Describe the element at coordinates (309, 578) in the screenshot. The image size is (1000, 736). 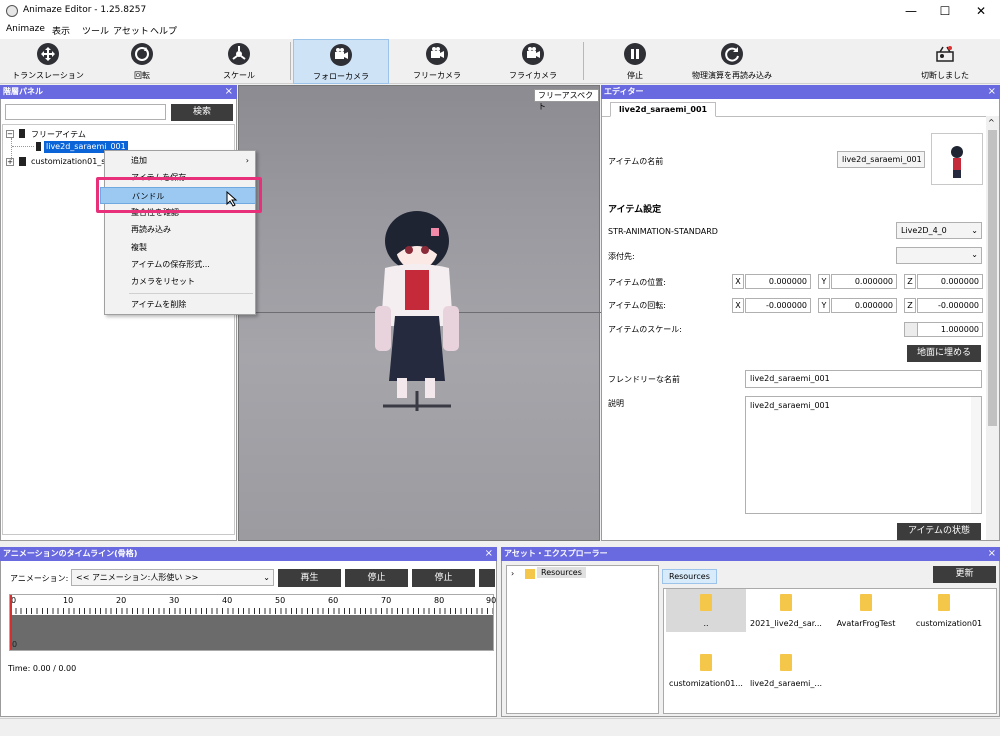
I see `play-button: 再生` at that location.